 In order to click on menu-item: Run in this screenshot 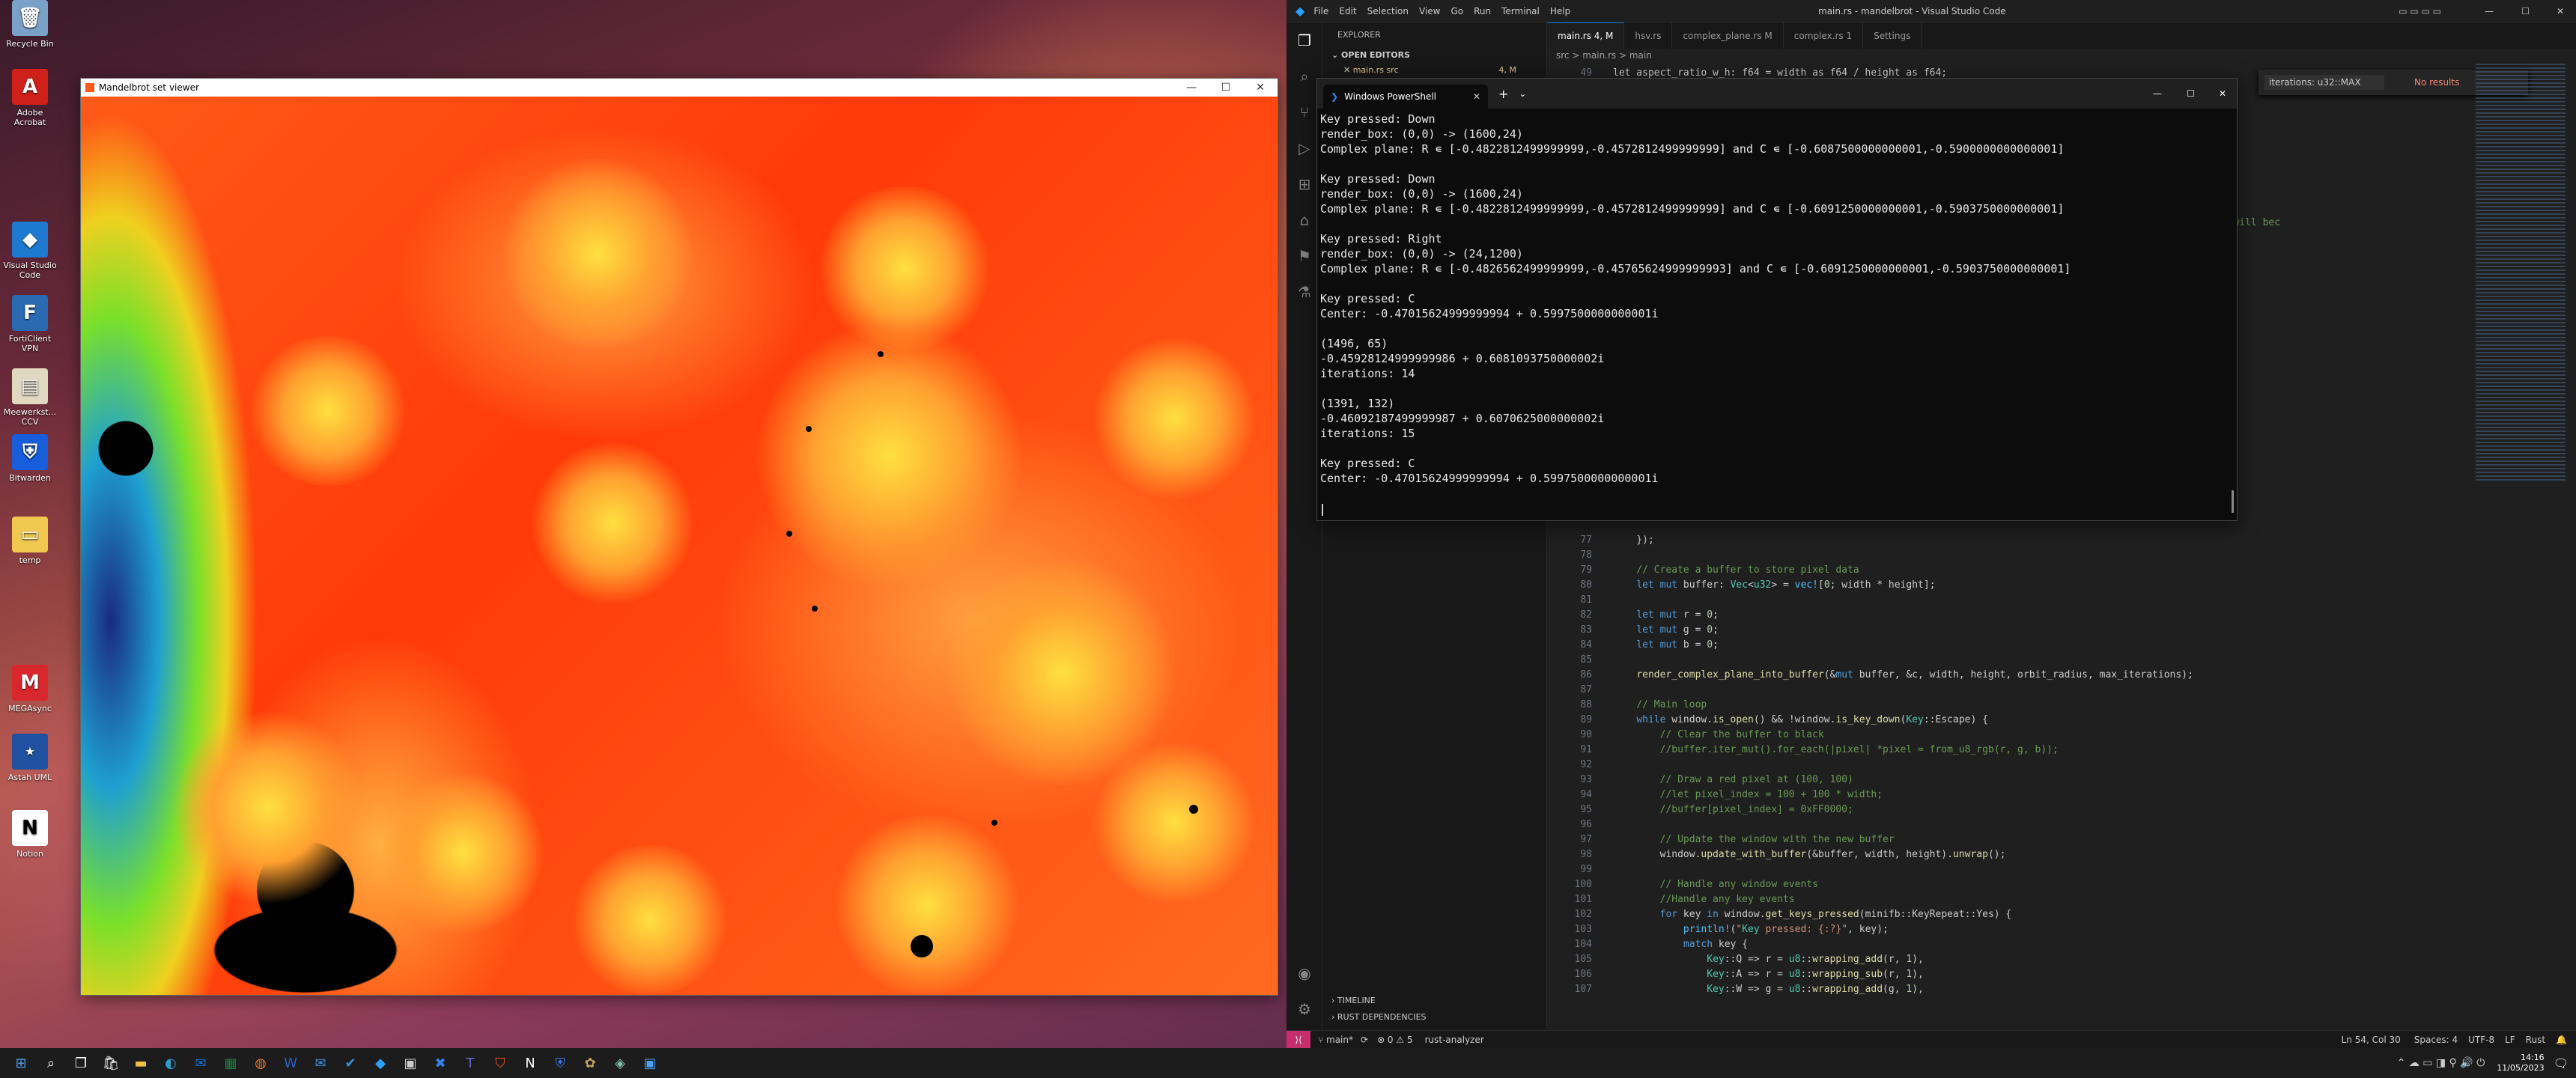, I will do `click(1482, 11)`.